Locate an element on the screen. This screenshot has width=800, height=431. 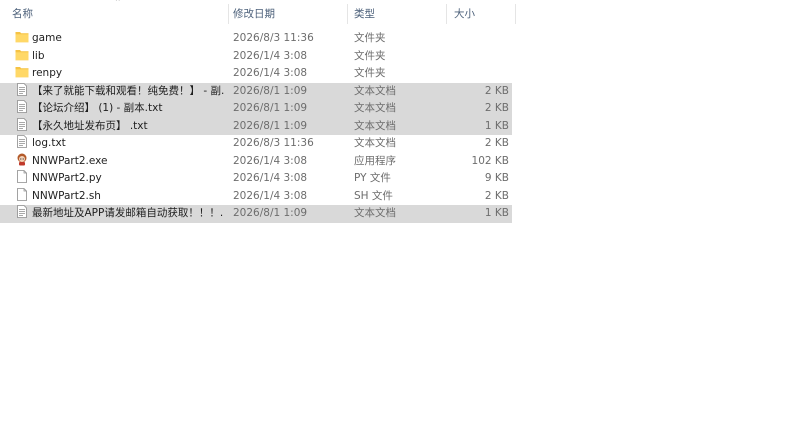
file-name: renpy is located at coordinates (47, 73).